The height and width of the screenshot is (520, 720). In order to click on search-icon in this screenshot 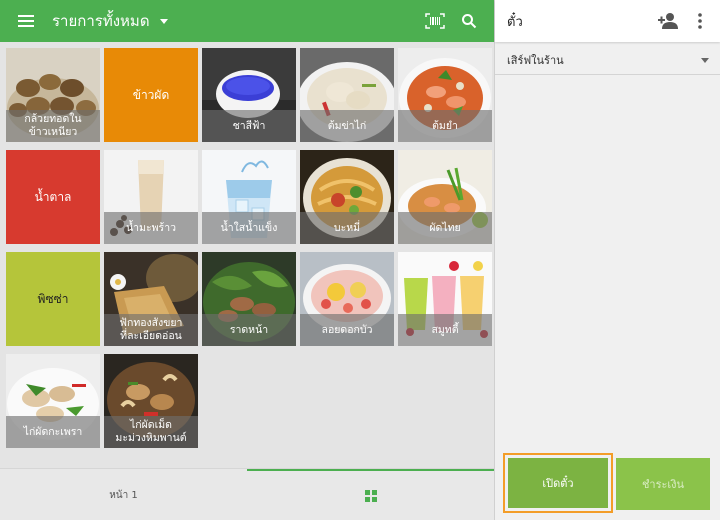, I will do `click(469, 21)`.